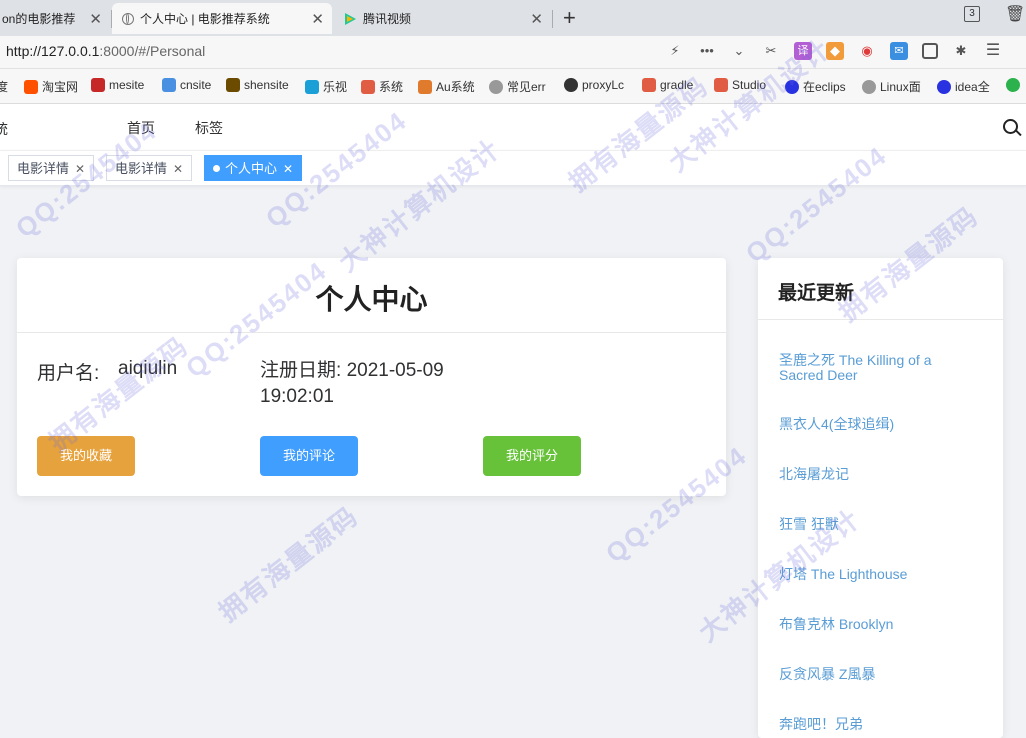 This screenshot has width=1026, height=738. Describe the element at coordinates (874, 674) in the screenshot. I see `recent-movie-link: 反贪风暴 Z風暴` at that location.